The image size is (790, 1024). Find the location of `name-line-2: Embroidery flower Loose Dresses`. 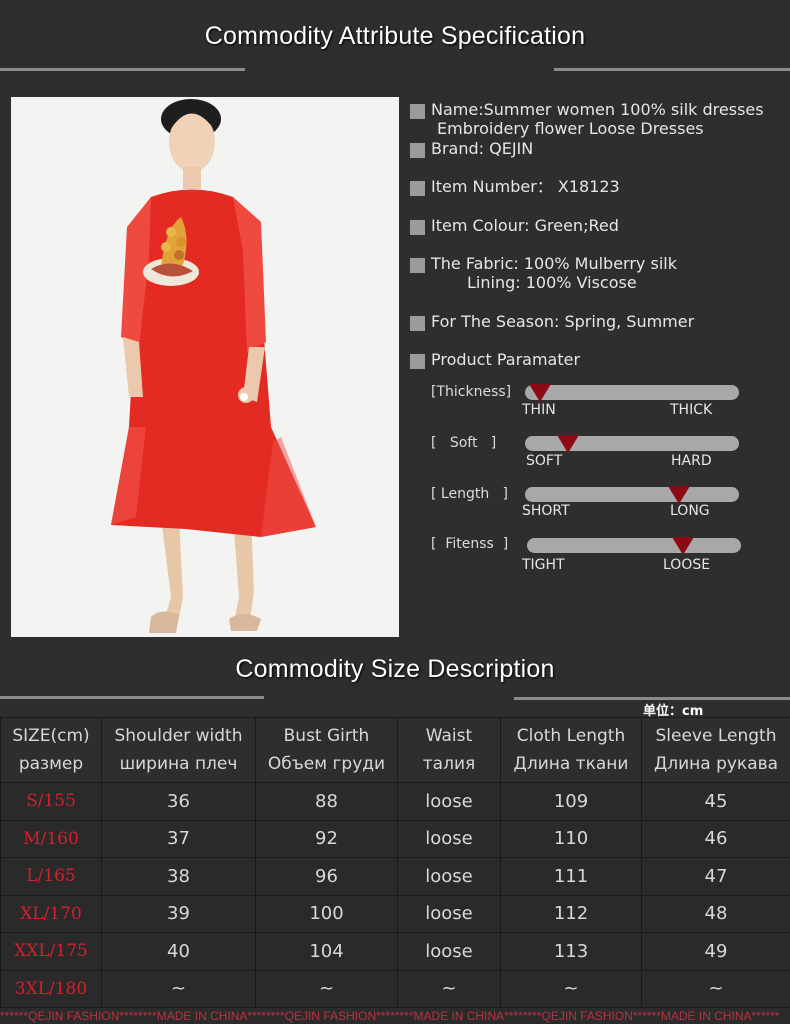

name-line-2: Embroidery flower Loose Dresses is located at coordinates (570, 128).